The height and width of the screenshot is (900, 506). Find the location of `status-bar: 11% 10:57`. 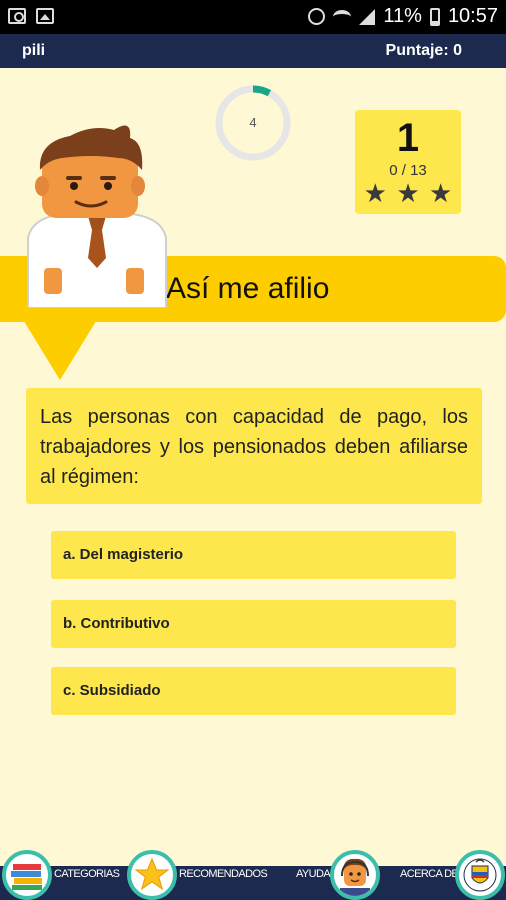

status-bar: 11% 10:57 is located at coordinates (253, 17).